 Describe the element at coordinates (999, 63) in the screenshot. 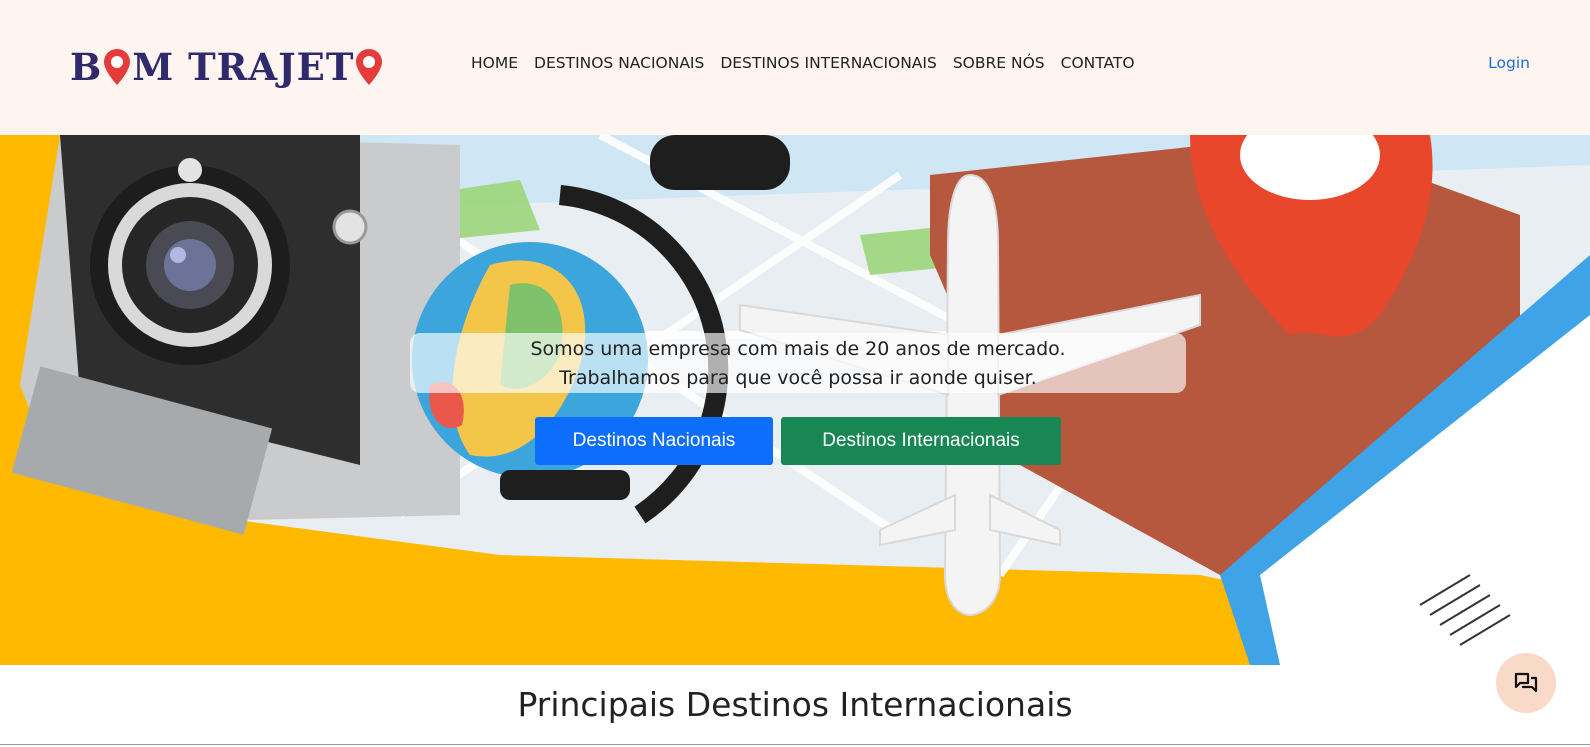

I see `nav-item-sobre-nos: SOBRE NÓS` at that location.